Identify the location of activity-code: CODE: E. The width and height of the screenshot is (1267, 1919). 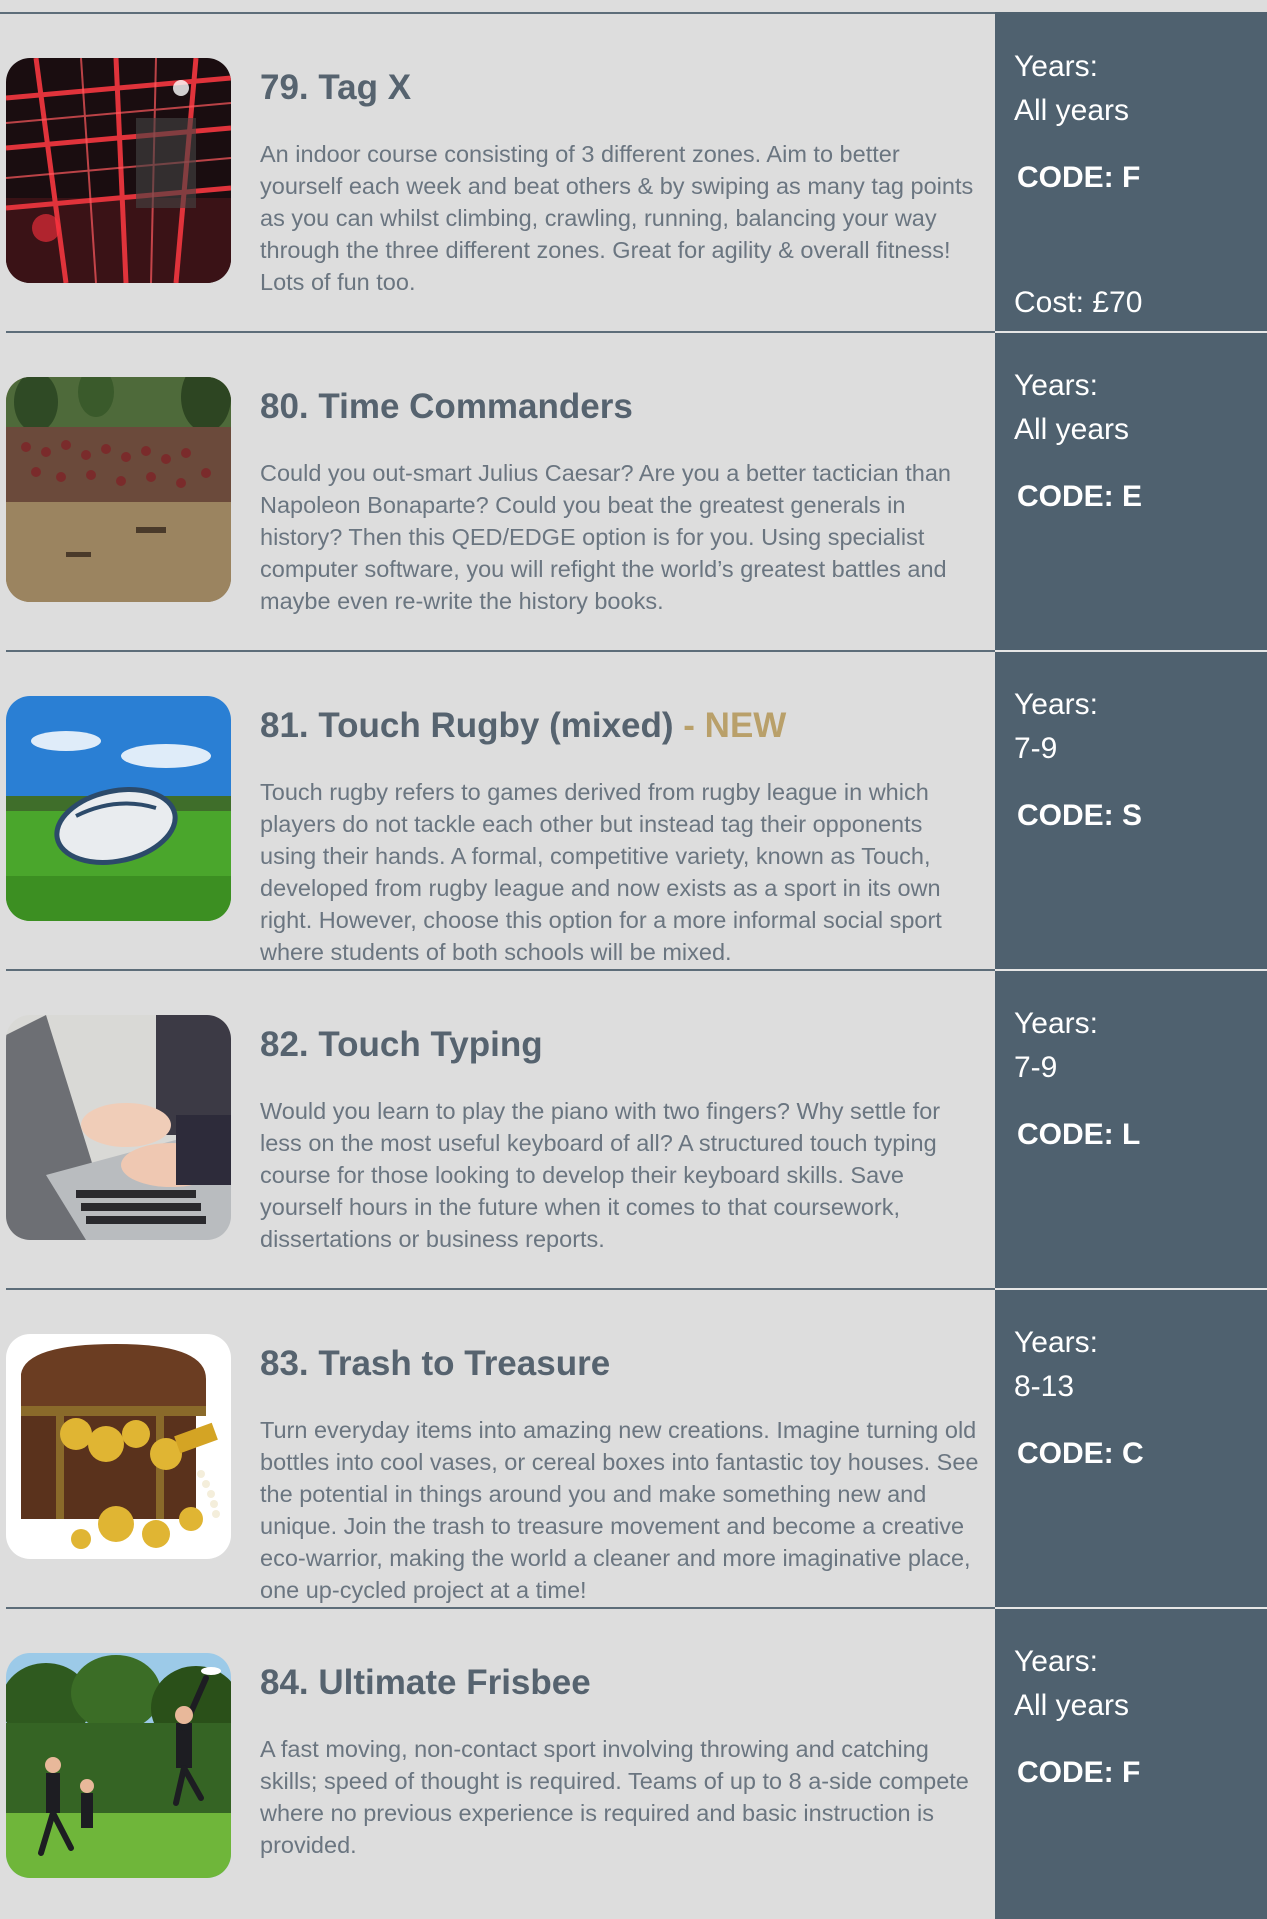
(1080, 496).